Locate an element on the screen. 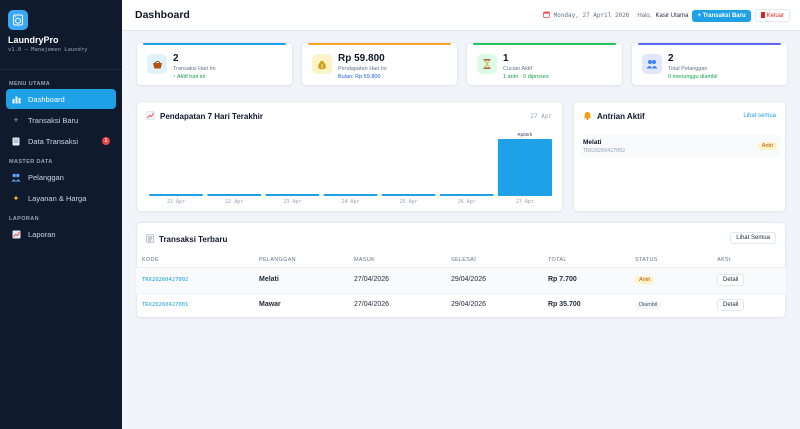 Image resolution: width=800 pixels, height=429 pixels. queue-item-name: Melati is located at coordinates (592, 142).